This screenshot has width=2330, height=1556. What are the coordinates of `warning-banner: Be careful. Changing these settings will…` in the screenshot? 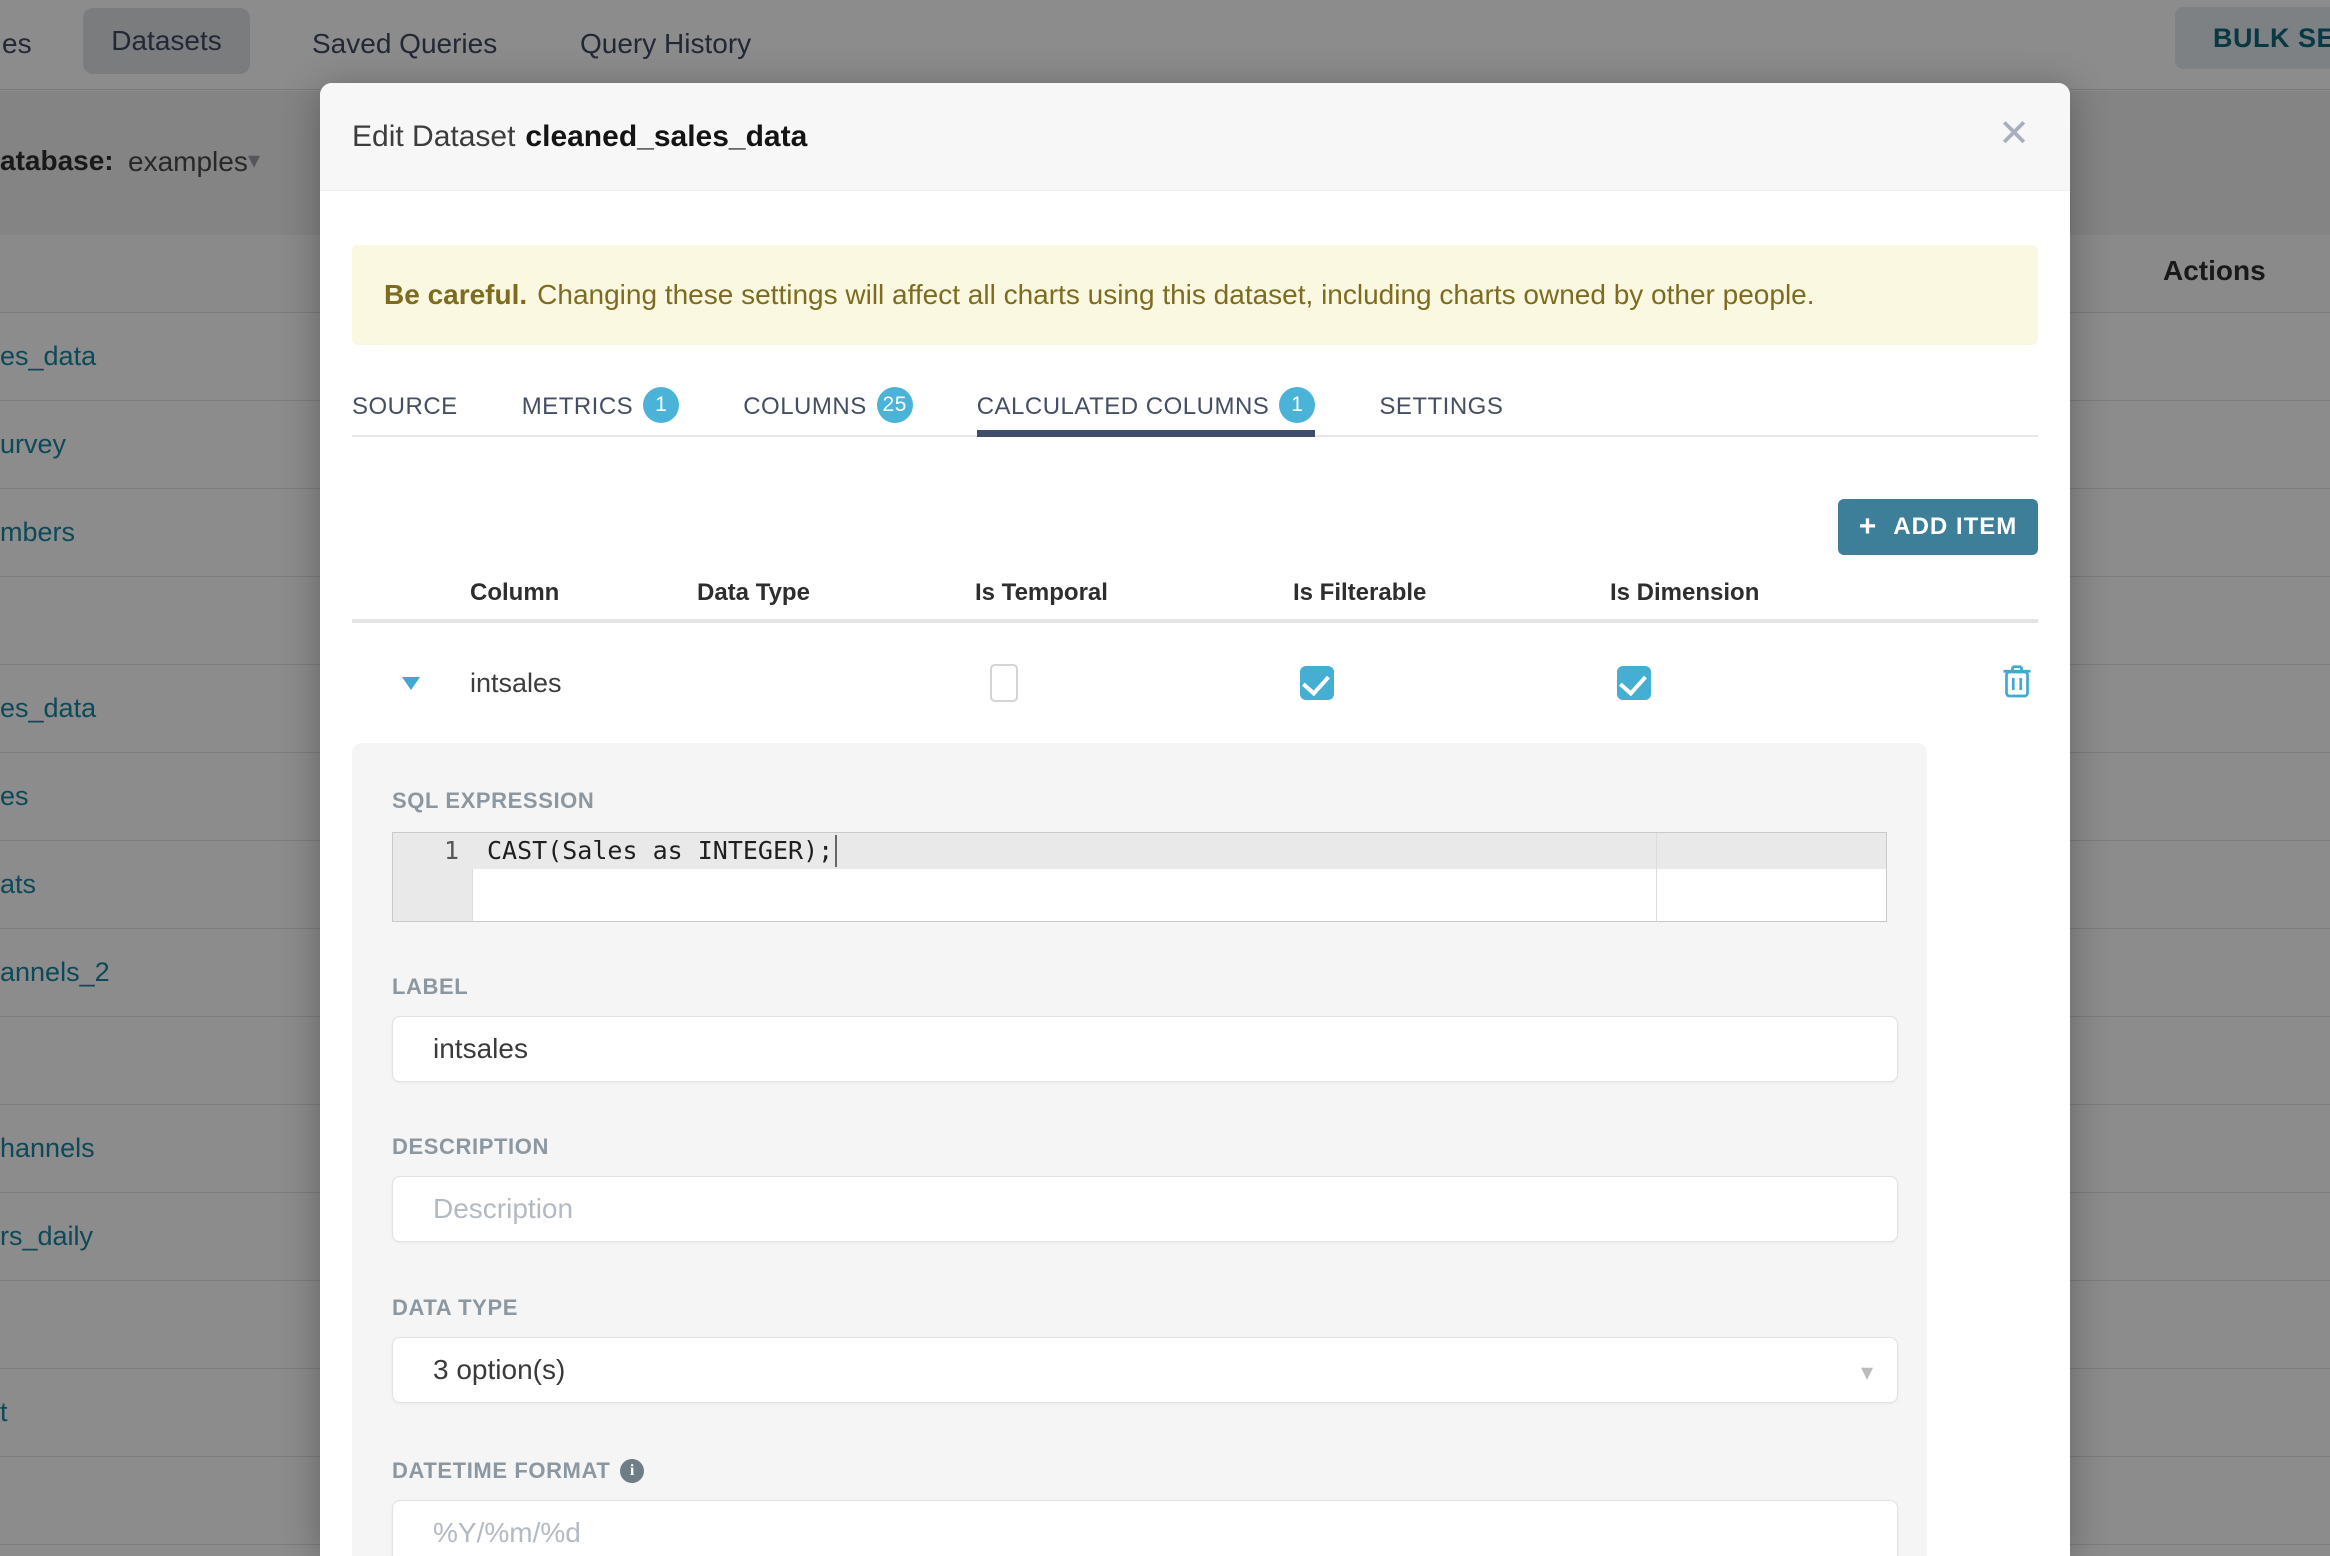 It's located at (1195, 295).